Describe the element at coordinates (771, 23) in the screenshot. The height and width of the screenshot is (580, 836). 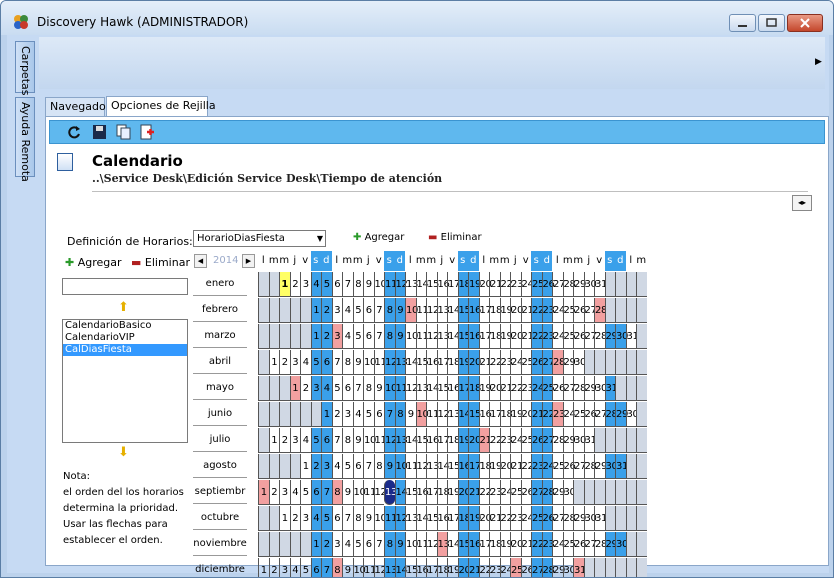
I see `maximize-button` at that location.